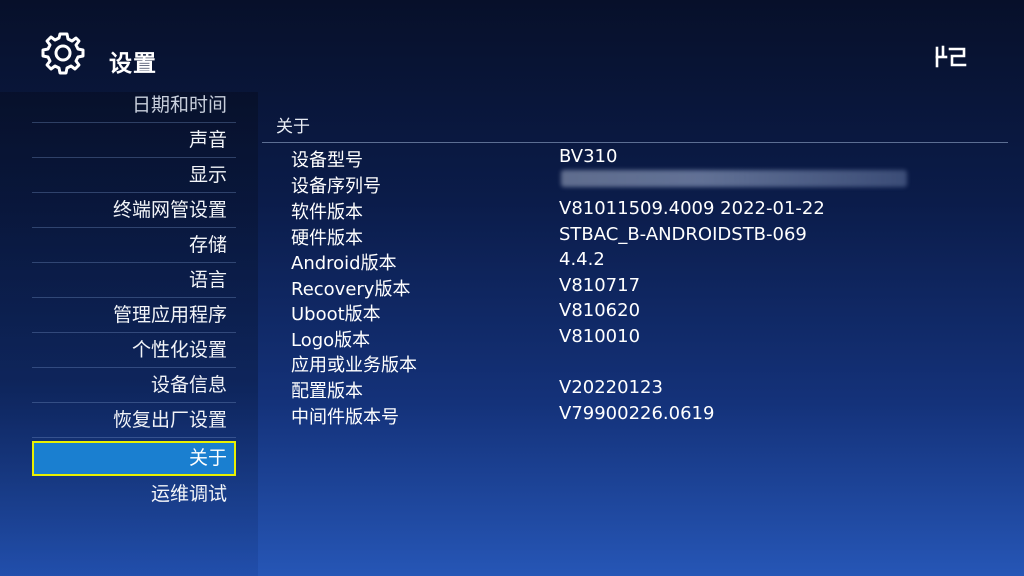 Image resolution: width=1024 pixels, height=576 pixels. I want to click on info-value-uboot-version: V810620, so click(600, 310).